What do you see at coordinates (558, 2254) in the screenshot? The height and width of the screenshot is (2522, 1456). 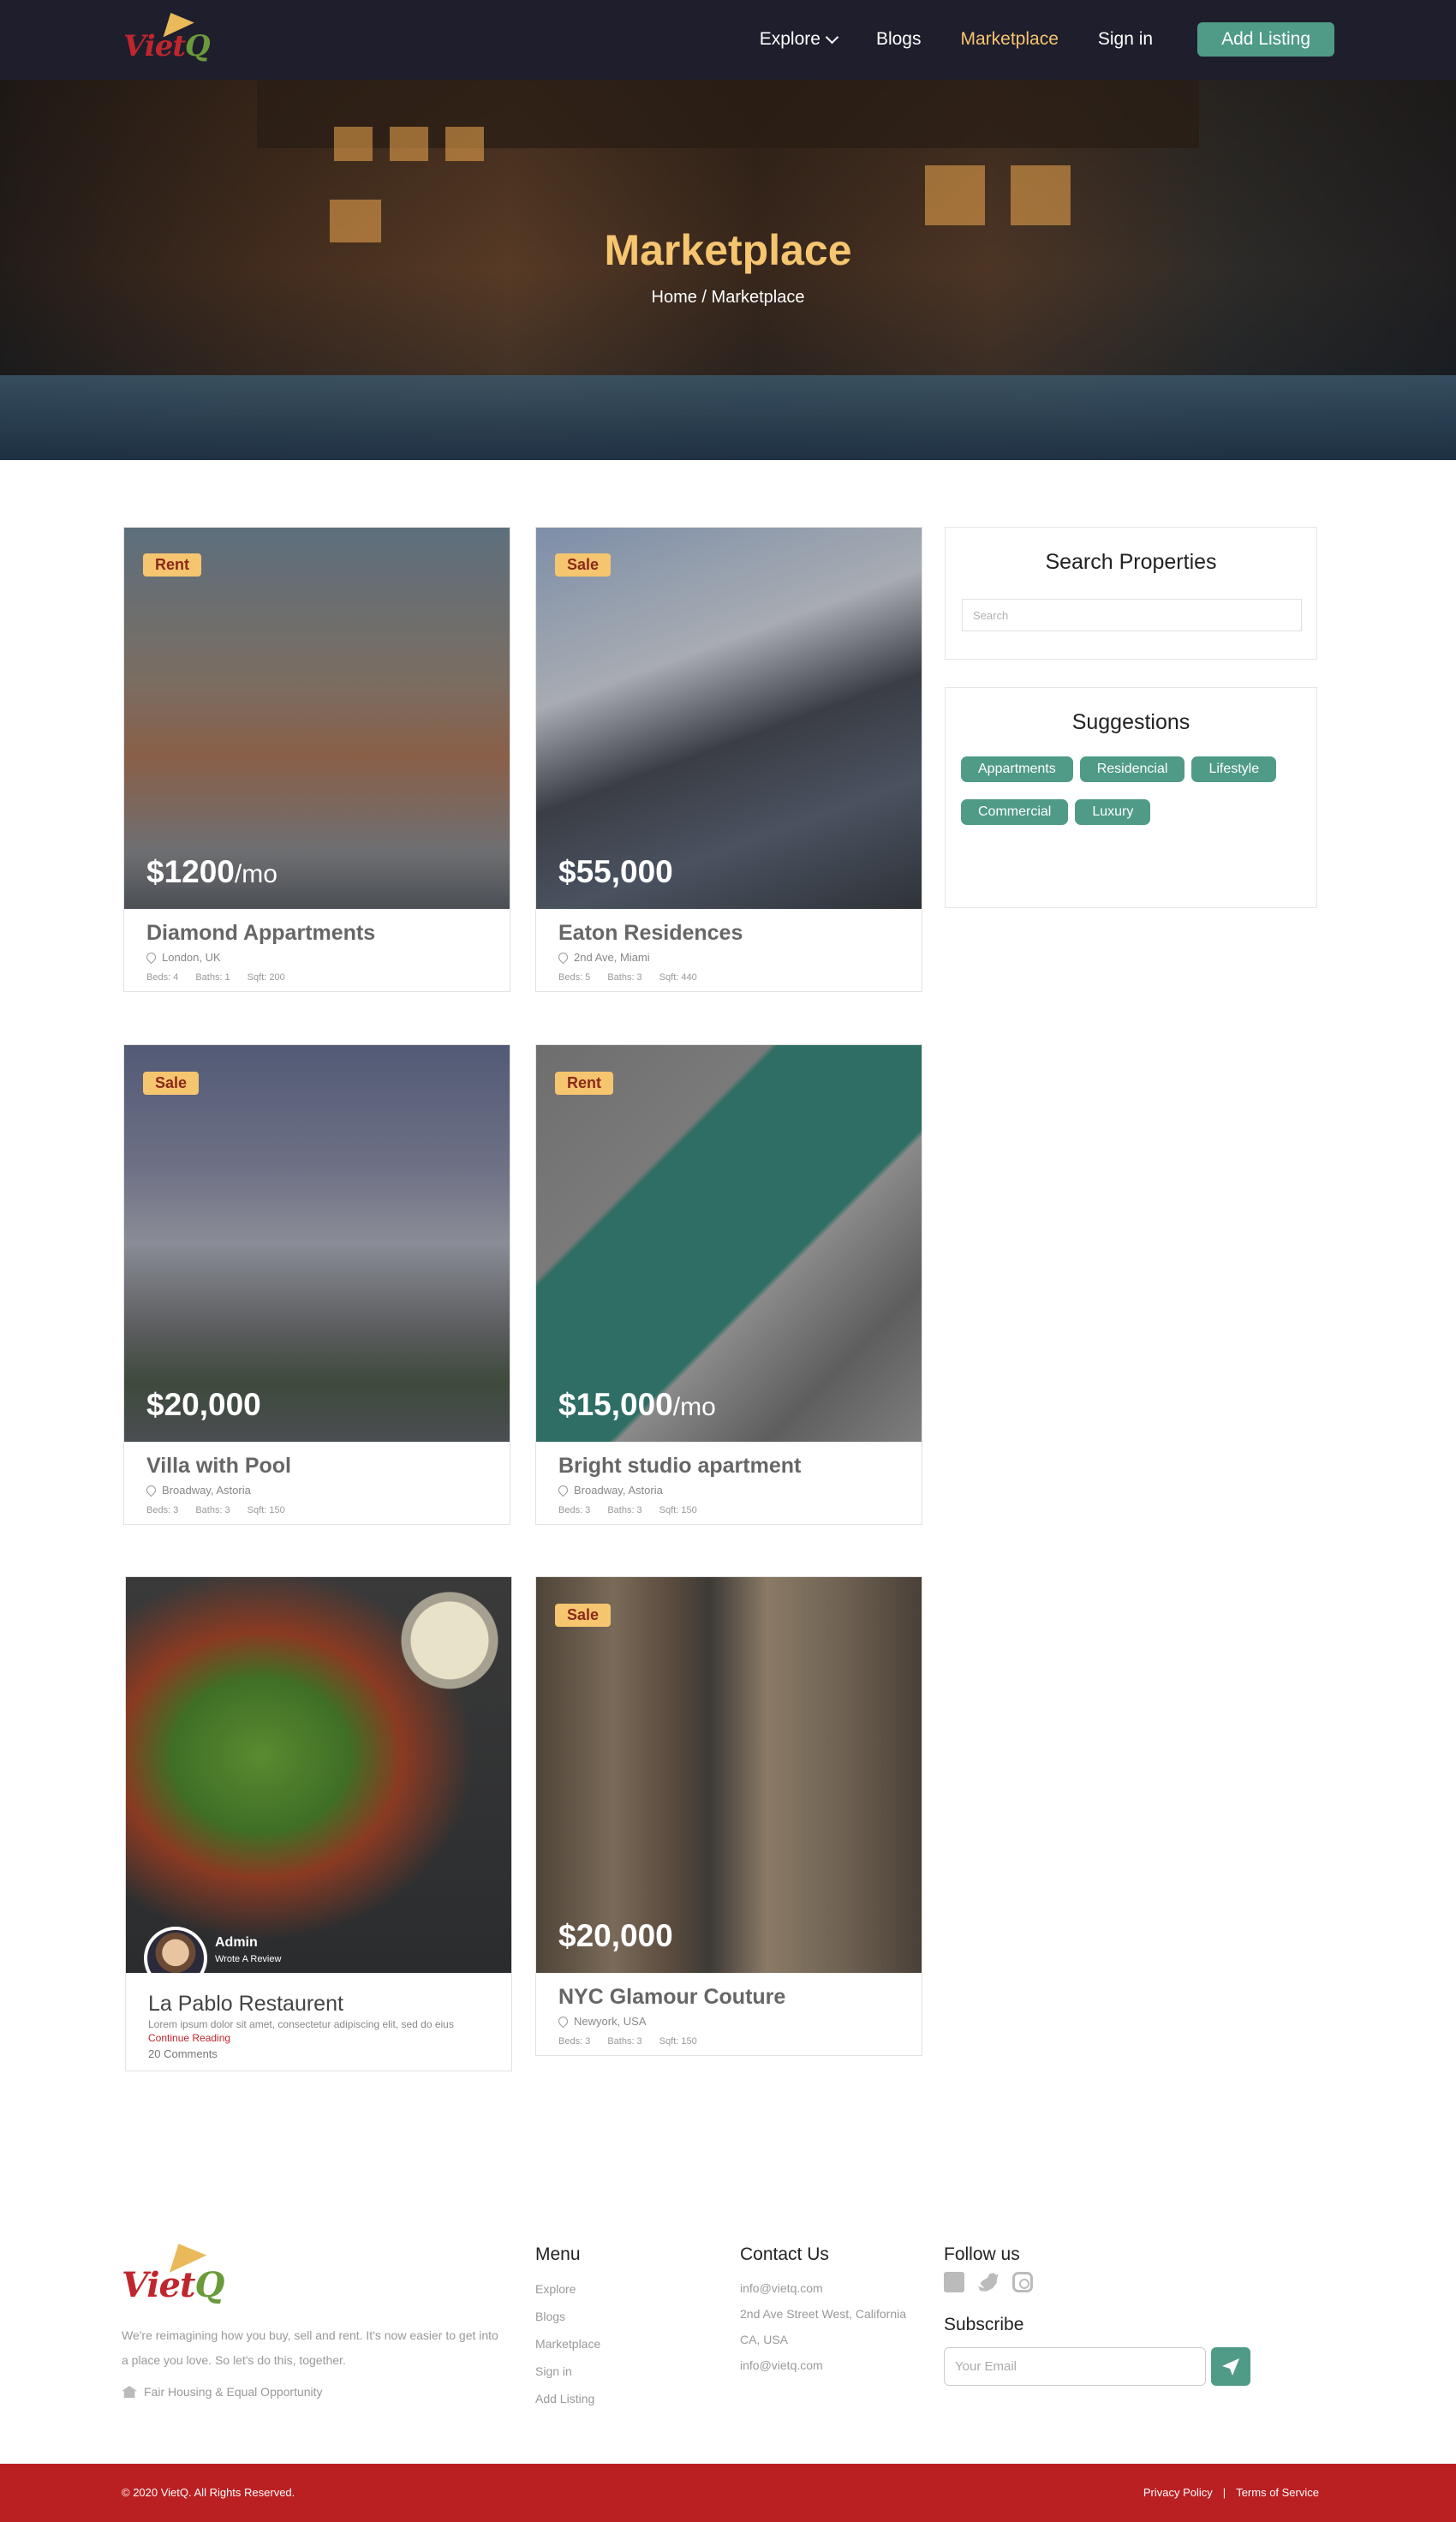 I see `footer-menu-title: Menu` at bounding box center [558, 2254].